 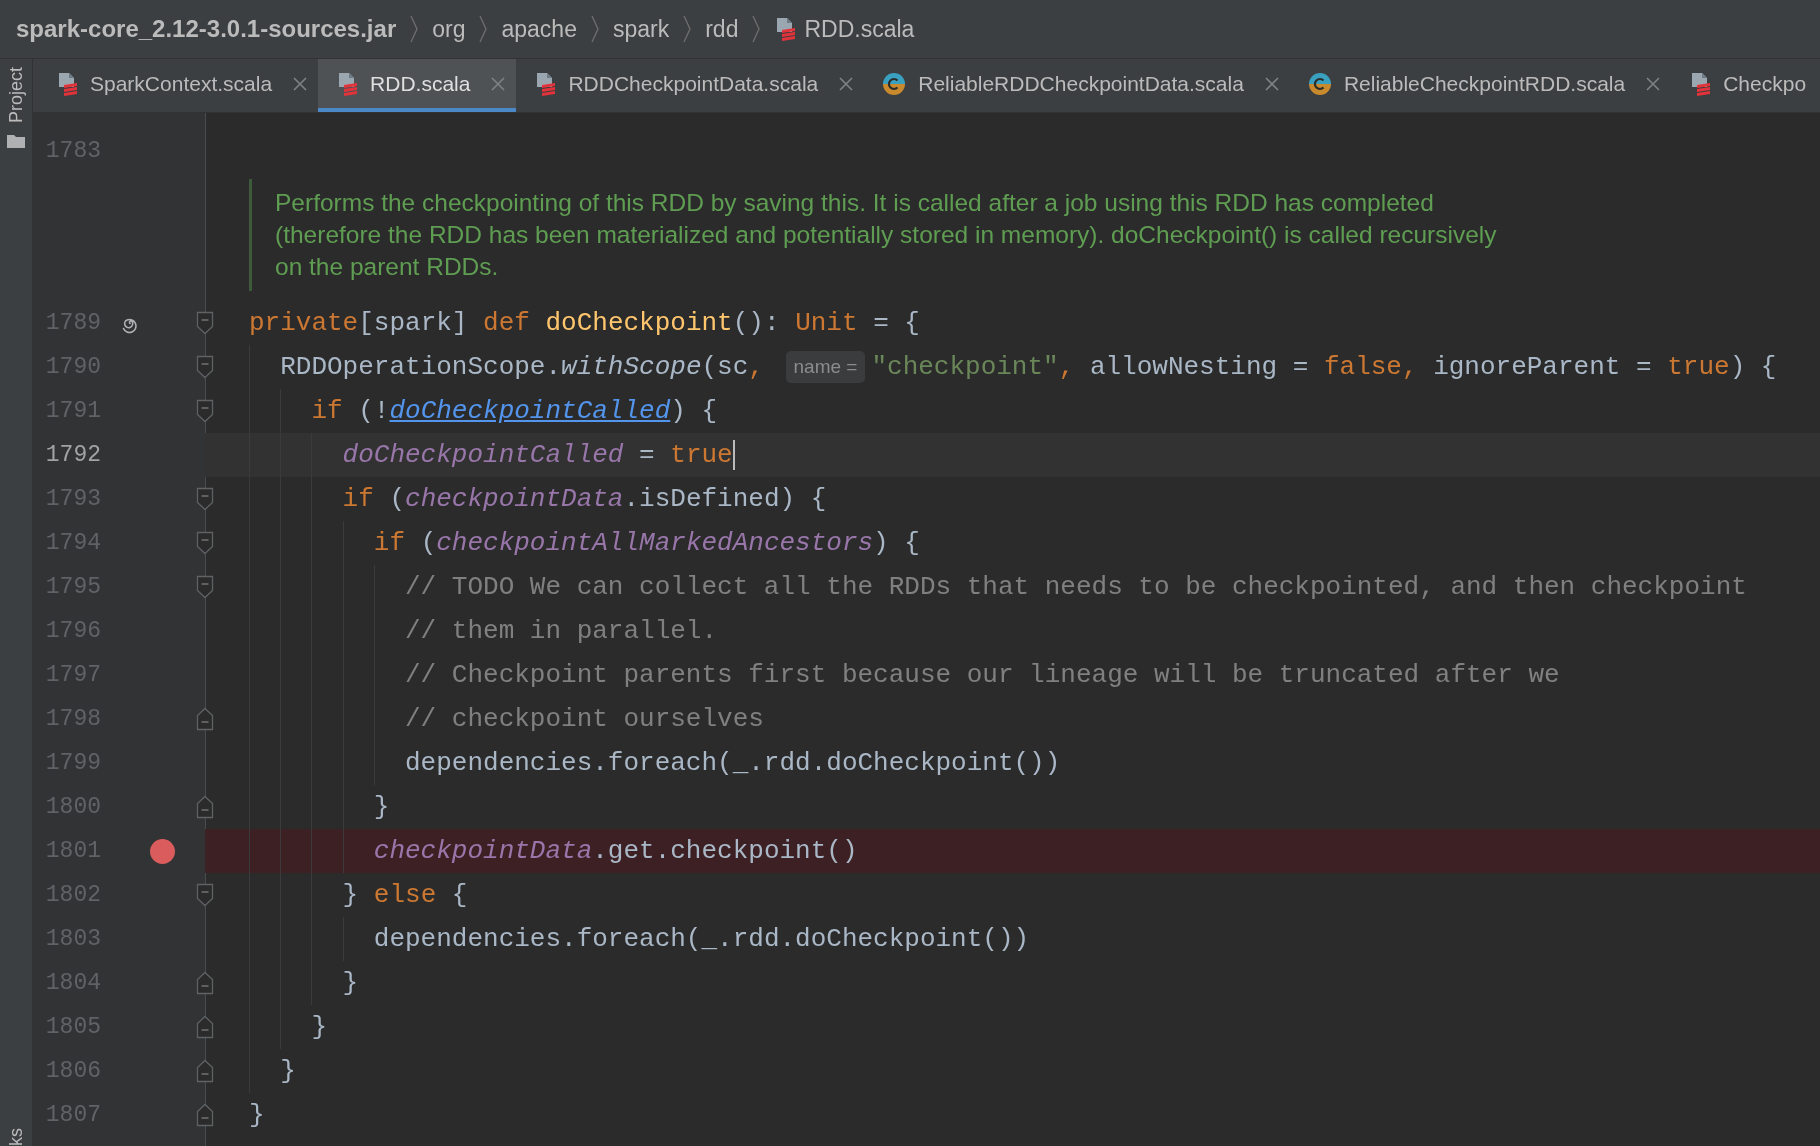 I want to click on parameter-hint: name =, so click(x=825, y=367).